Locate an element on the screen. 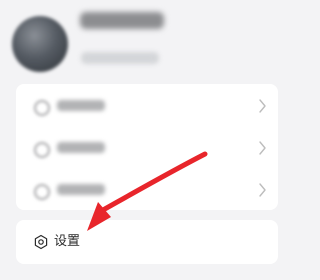 The width and height of the screenshot is (320, 280). avatar is located at coordinates (40, 44).